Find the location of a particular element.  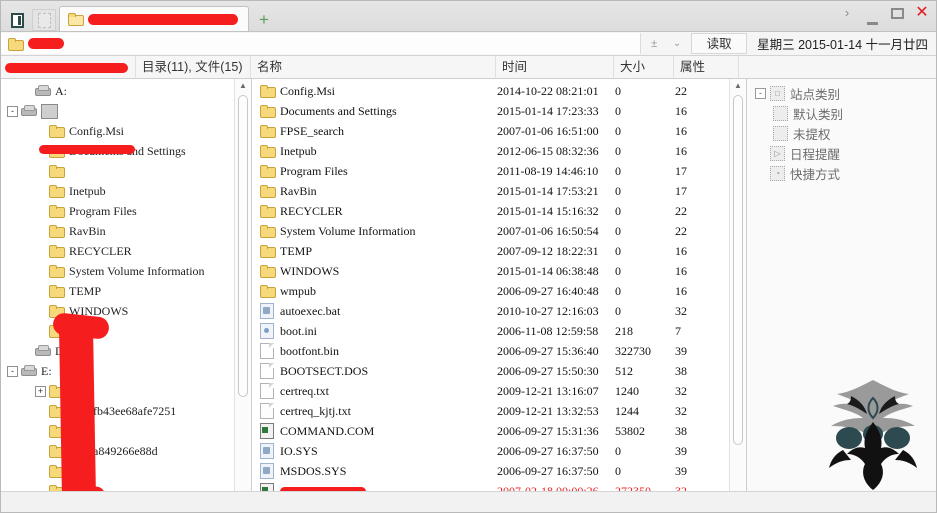

plus-minus-button: ± is located at coordinates (654, 44).